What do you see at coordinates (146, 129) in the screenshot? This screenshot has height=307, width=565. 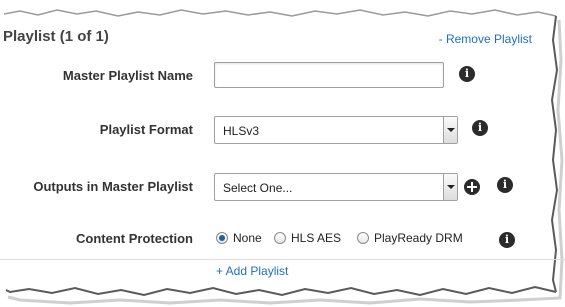 I see `playlist-format-label: Playlist Format` at bounding box center [146, 129].